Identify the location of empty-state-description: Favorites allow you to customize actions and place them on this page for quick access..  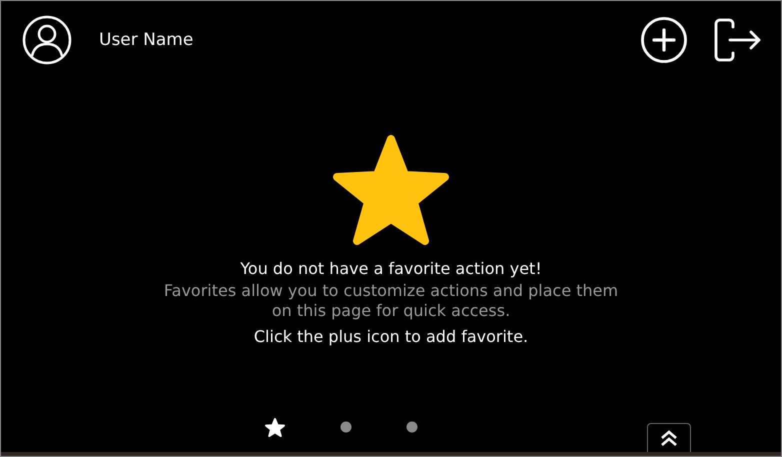
(391, 301).